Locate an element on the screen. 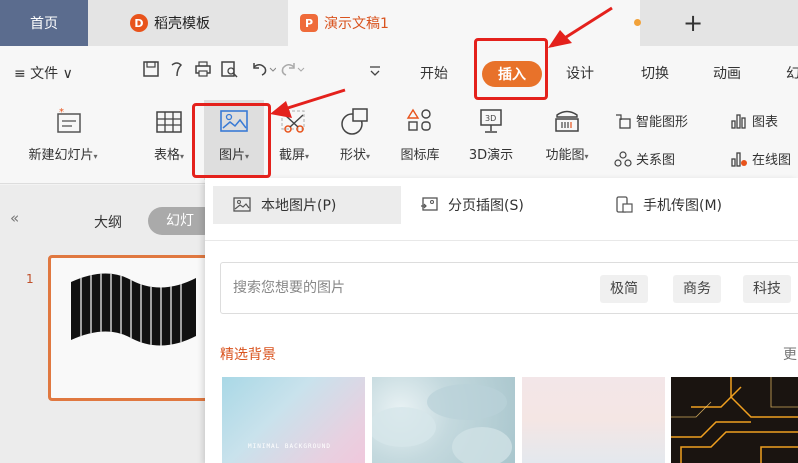  add-tab-button: + is located at coordinates (693, 23).